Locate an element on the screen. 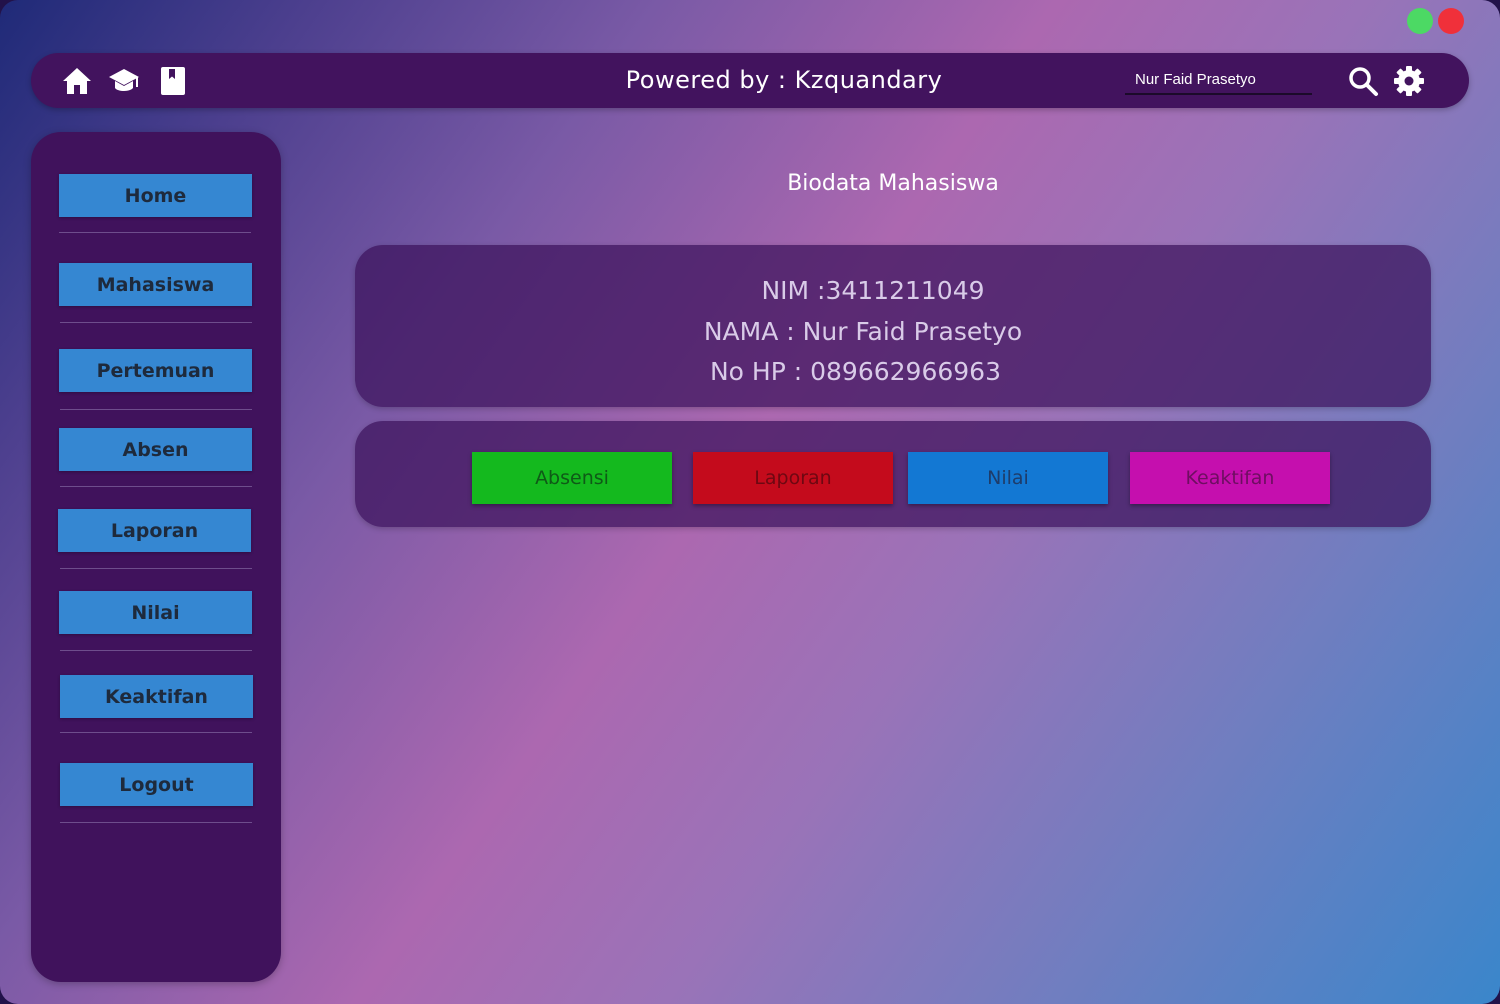 Image resolution: width=1500 pixels, height=1004 pixels. gear-icon is located at coordinates (1409, 81).